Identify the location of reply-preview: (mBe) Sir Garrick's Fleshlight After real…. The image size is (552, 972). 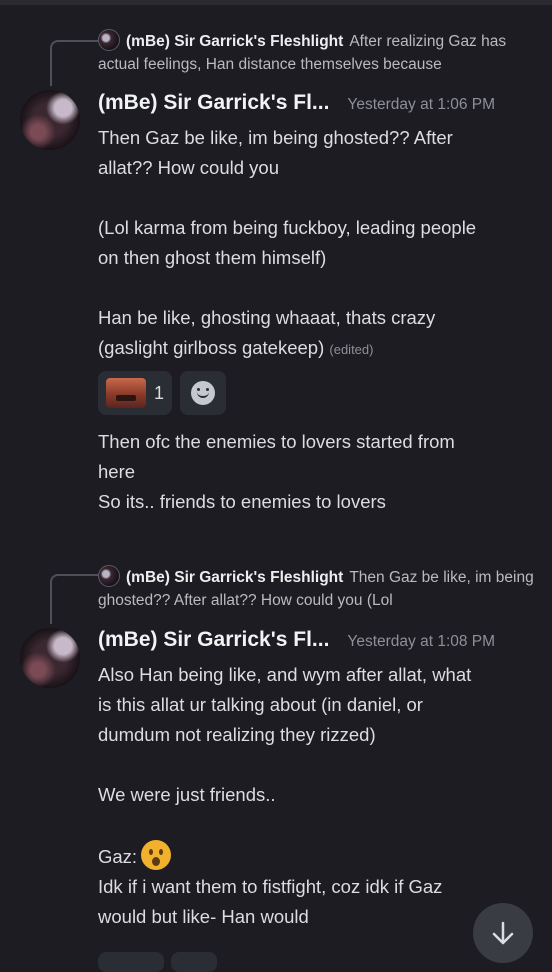
(316, 52).